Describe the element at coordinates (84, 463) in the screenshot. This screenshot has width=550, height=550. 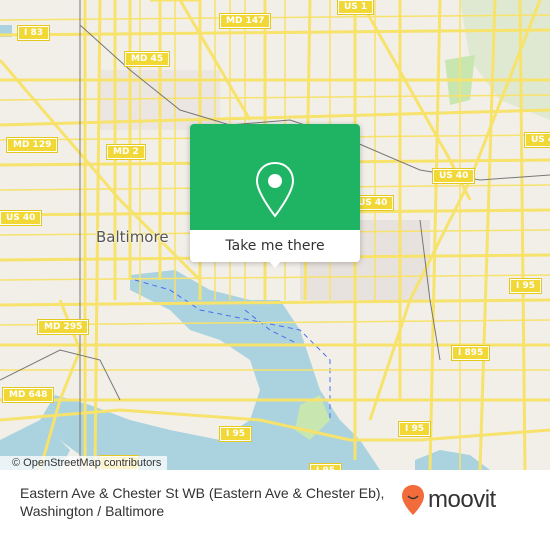
I see `map-attribution: © OpenStreetMap contributors` at that location.